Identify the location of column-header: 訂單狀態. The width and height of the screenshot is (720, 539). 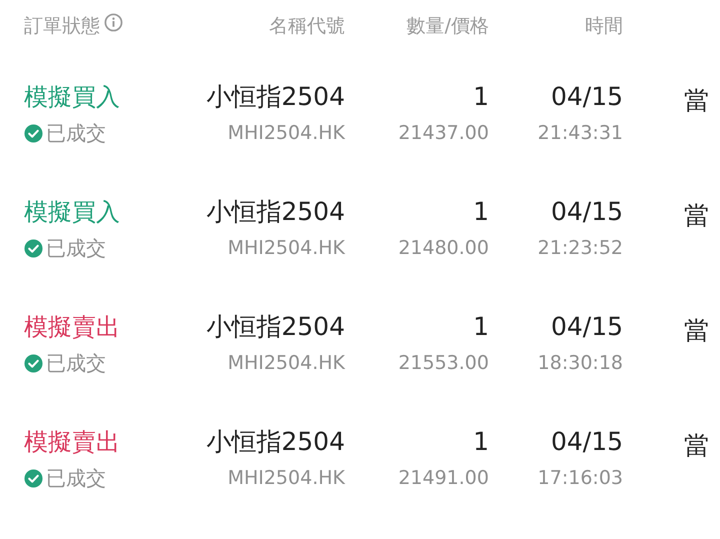
(62, 26).